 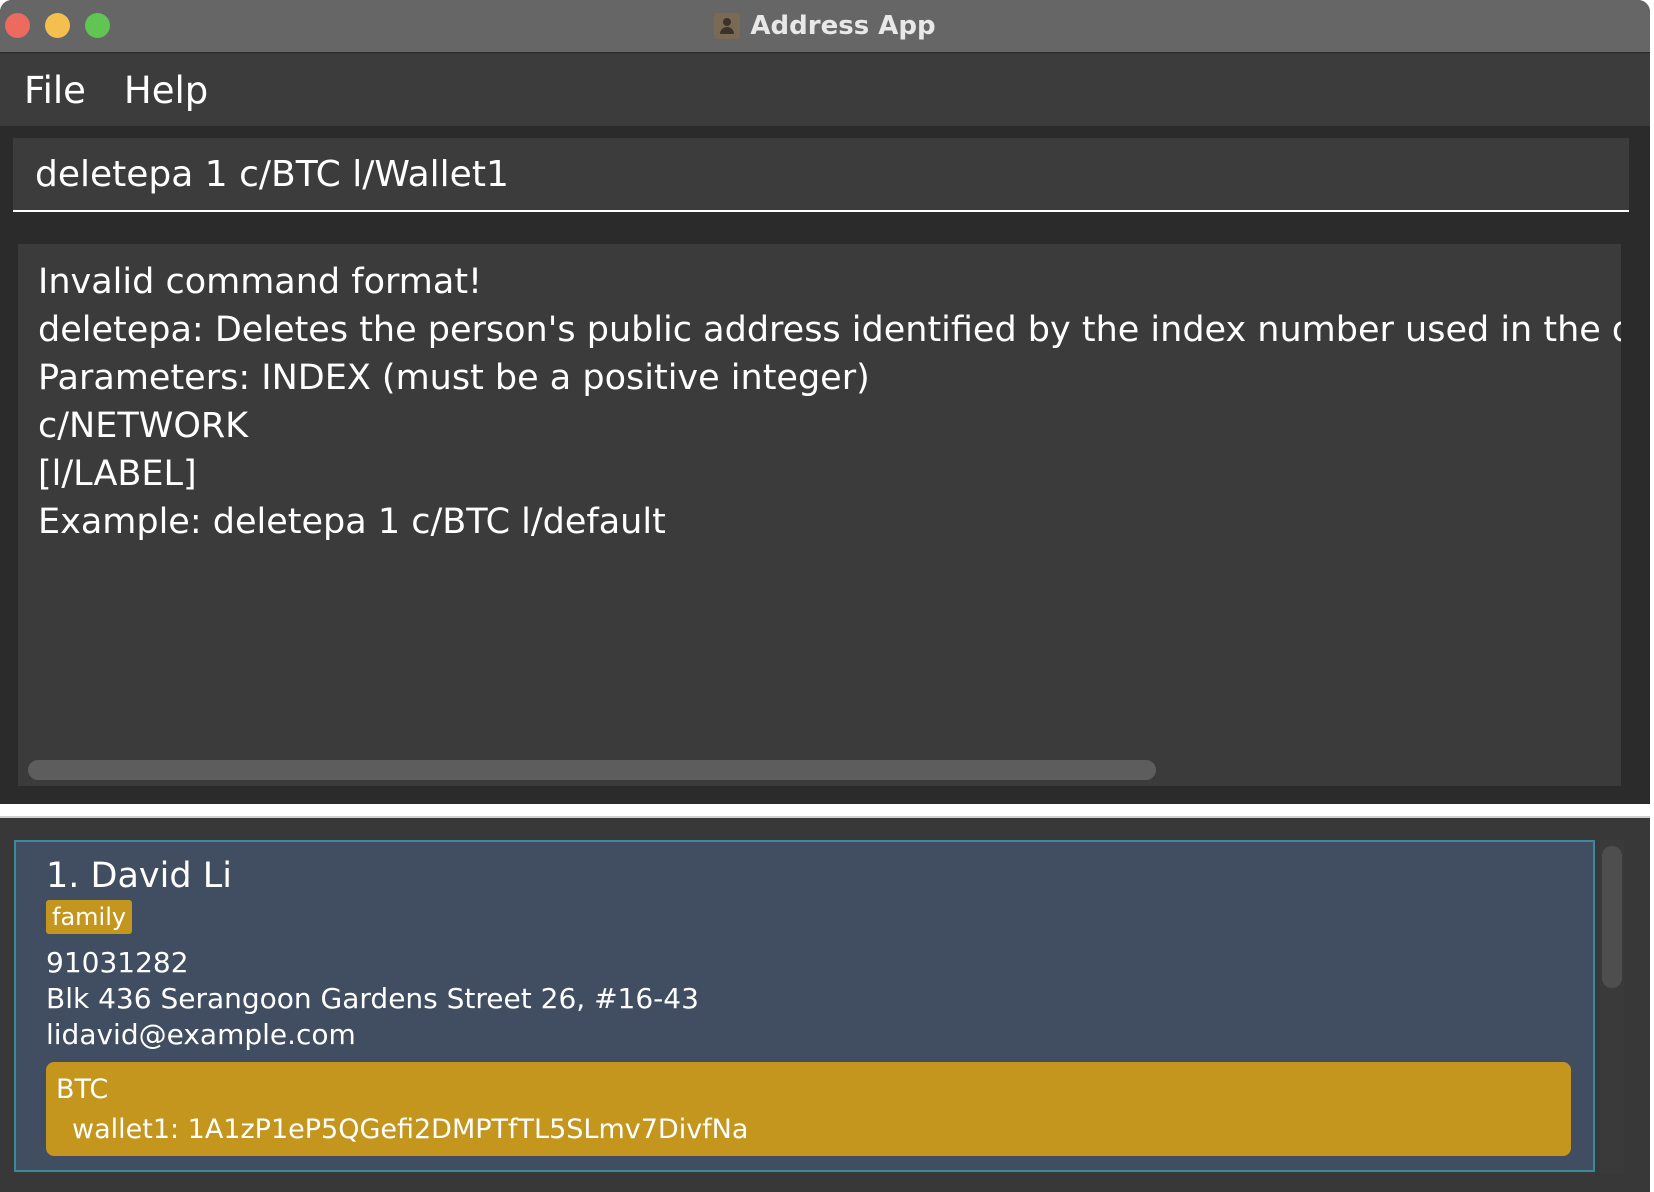 I want to click on split-pane-divider, so click(x=825, y=811).